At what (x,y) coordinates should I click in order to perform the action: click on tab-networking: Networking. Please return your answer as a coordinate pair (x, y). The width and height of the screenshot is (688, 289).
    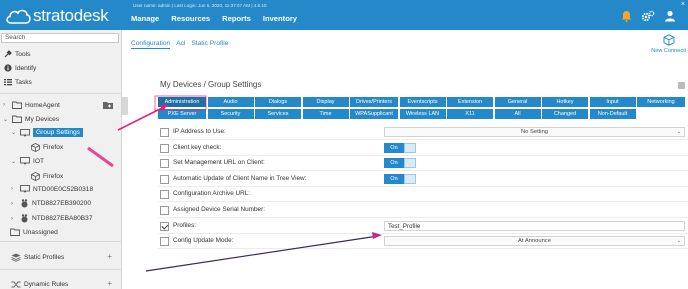
    Looking at the image, I should click on (661, 102).